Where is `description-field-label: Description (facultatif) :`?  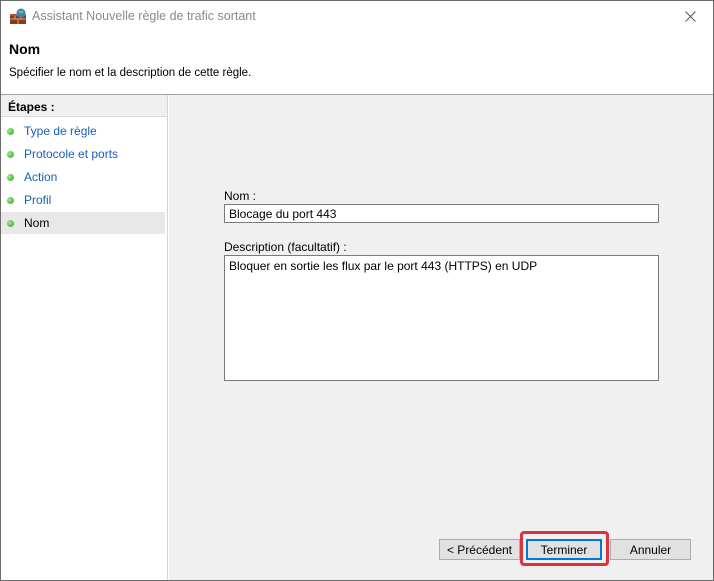
description-field-label: Description (facultatif) : is located at coordinates (285, 247).